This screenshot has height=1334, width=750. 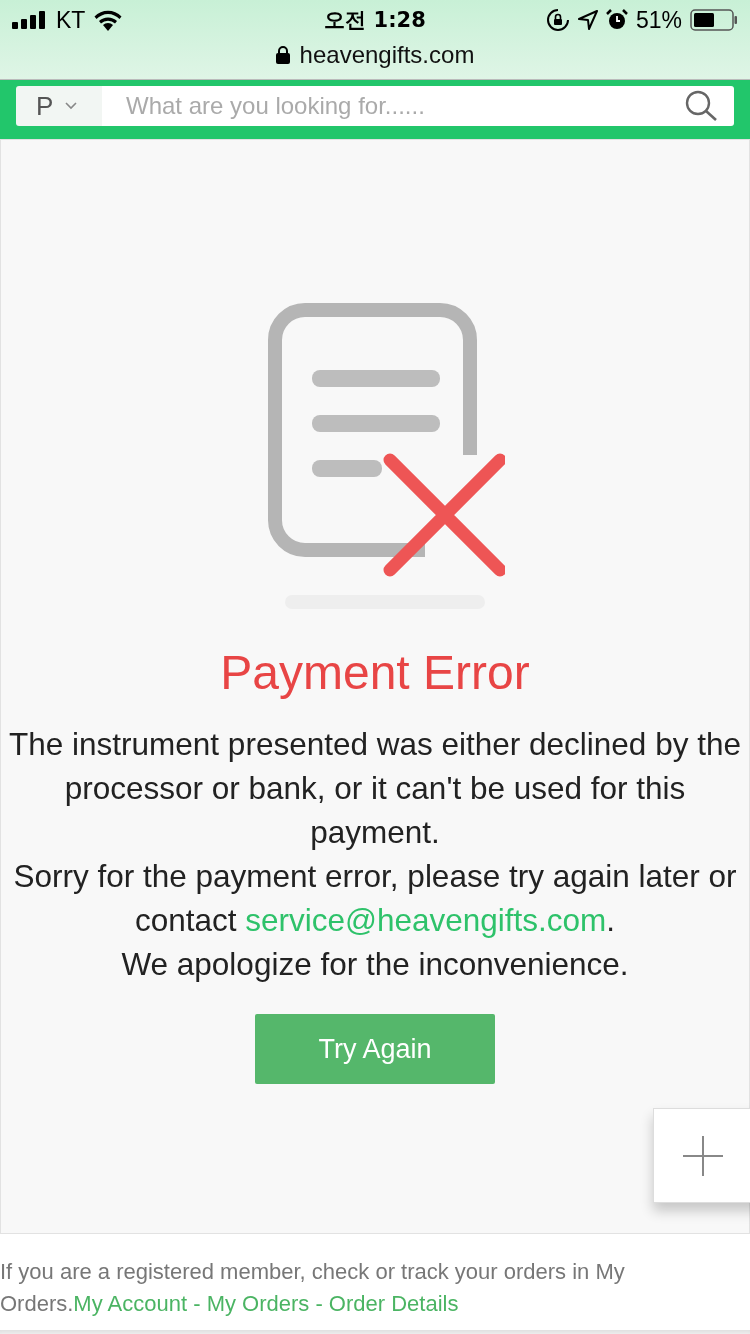 What do you see at coordinates (703, 1155) in the screenshot?
I see `plus-icon` at bounding box center [703, 1155].